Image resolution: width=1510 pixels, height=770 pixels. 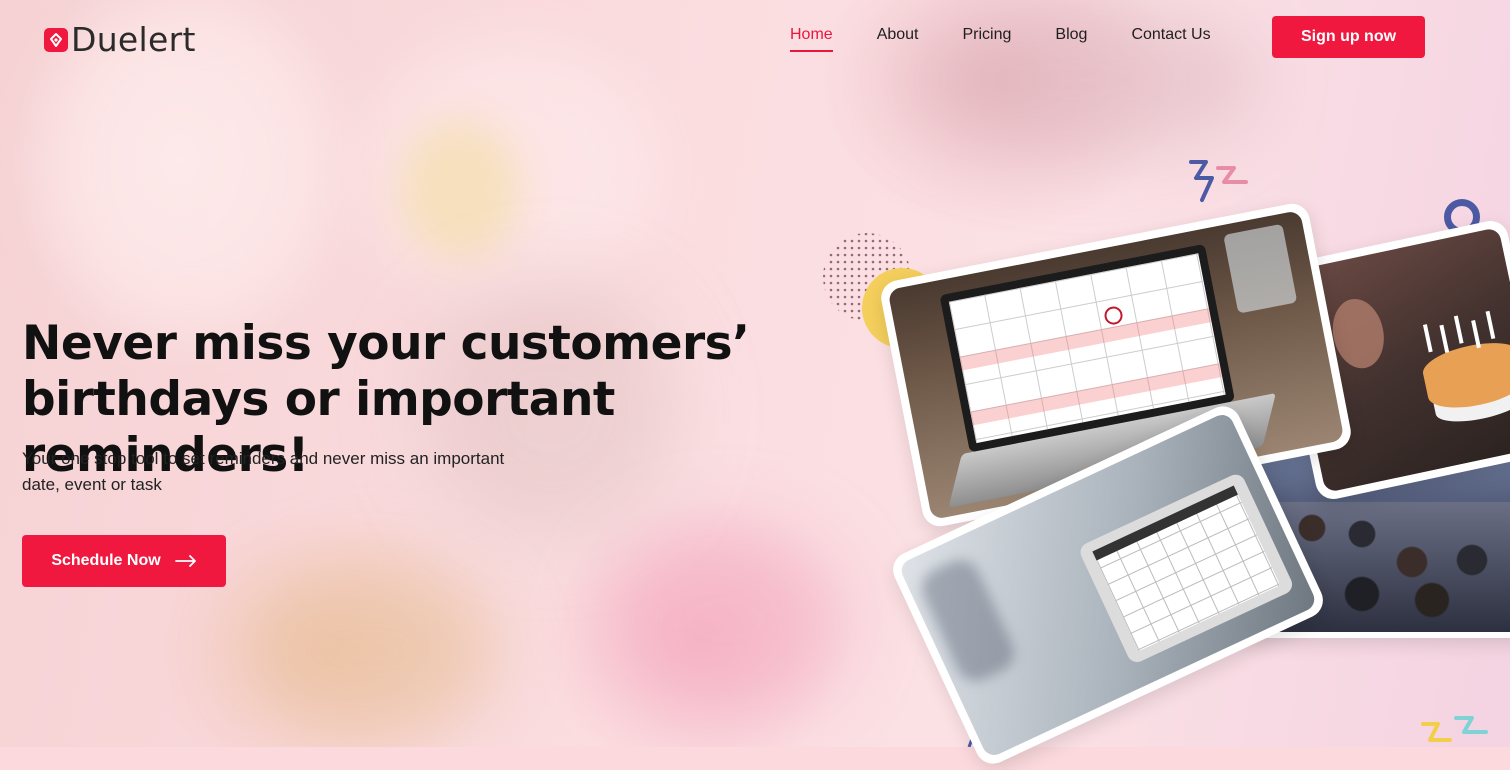 What do you see at coordinates (1071, 39) in the screenshot?
I see `nav-blog: Blog` at bounding box center [1071, 39].